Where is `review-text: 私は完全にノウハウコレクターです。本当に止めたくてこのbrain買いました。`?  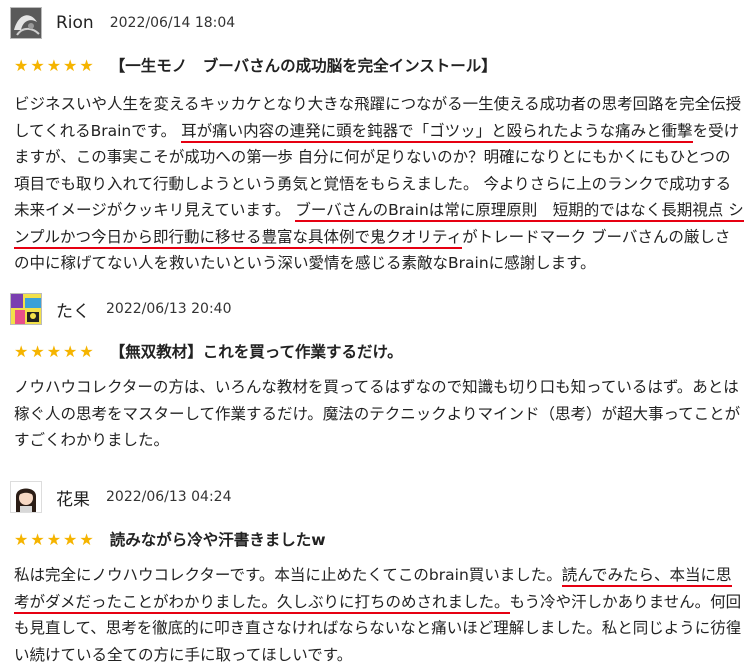 review-text: 私は完全にノウハウコレクターです。本当に止めたくてこのbrain買いました。 is located at coordinates (288, 575).